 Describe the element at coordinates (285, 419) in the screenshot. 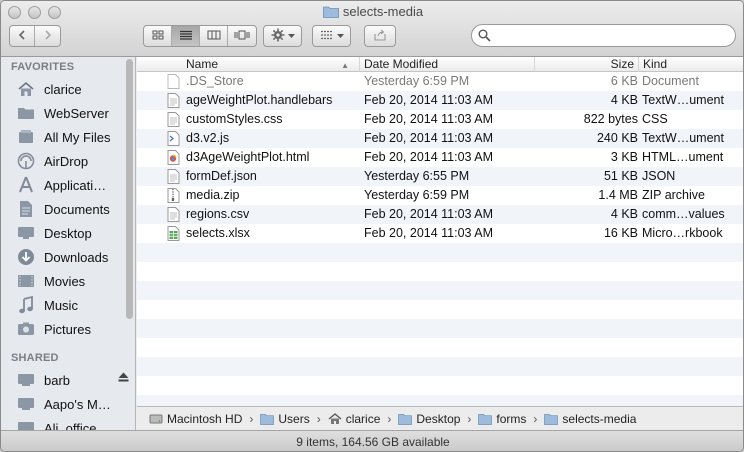

I see `path-item-users: Users` at that location.